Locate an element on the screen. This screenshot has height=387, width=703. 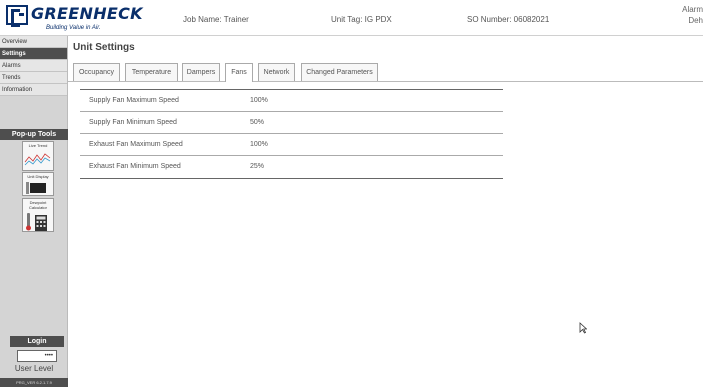
tab-changed-parameters: Changed Parameters is located at coordinates (339, 72).